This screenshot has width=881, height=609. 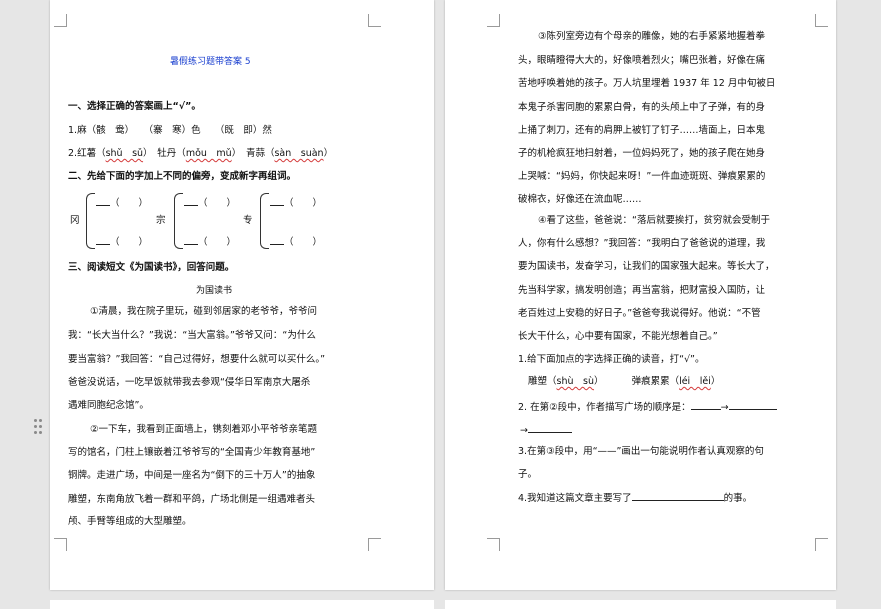 What do you see at coordinates (635, 498) in the screenshot?
I see `question-3-4: 4.我知道这篇文章主要写了 的事。` at bounding box center [635, 498].